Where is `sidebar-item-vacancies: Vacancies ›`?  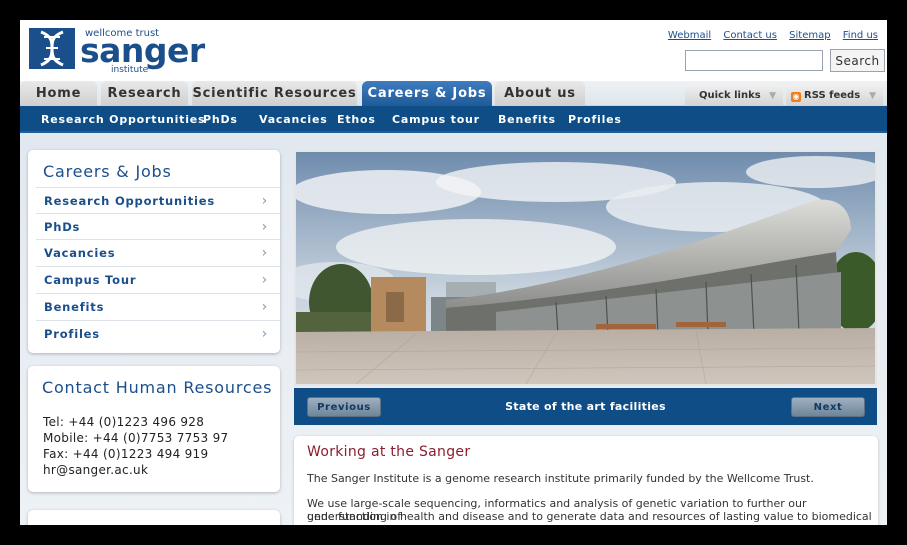 sidebar-item-vacancies: Vacancies › is located at coordinates (158, 252).